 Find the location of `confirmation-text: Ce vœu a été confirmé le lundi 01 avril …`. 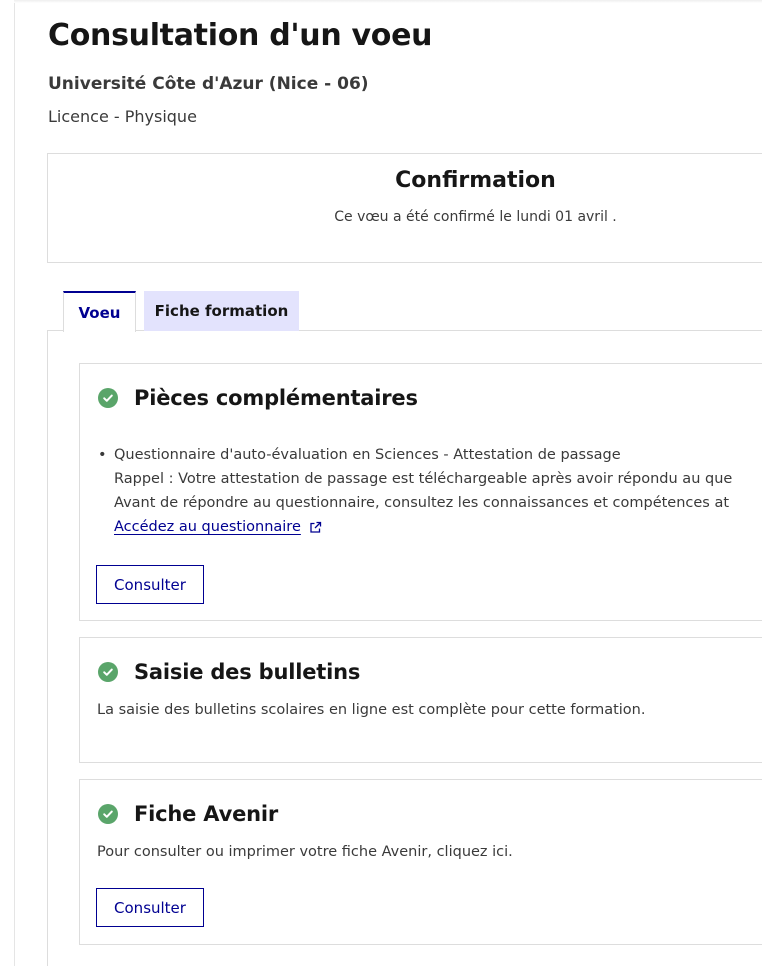

confirmation-text: Ce vœu a été confirmé le lundi 01 avril … is located at coordinates (475, 217).